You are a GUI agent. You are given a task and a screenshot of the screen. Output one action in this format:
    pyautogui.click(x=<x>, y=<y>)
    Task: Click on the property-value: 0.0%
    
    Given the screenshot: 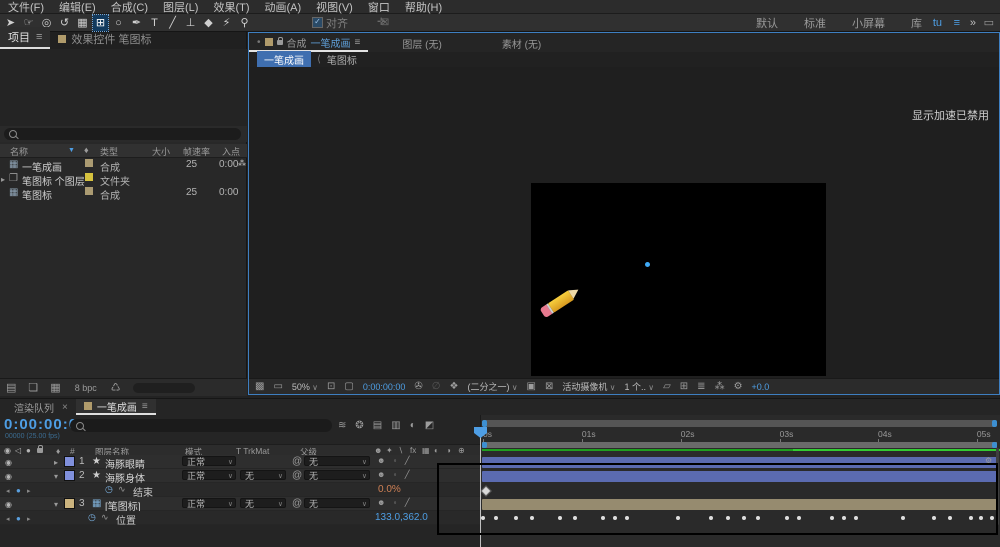 What is the action you would take?
    pyautogui.click(x=389, y=489)
    